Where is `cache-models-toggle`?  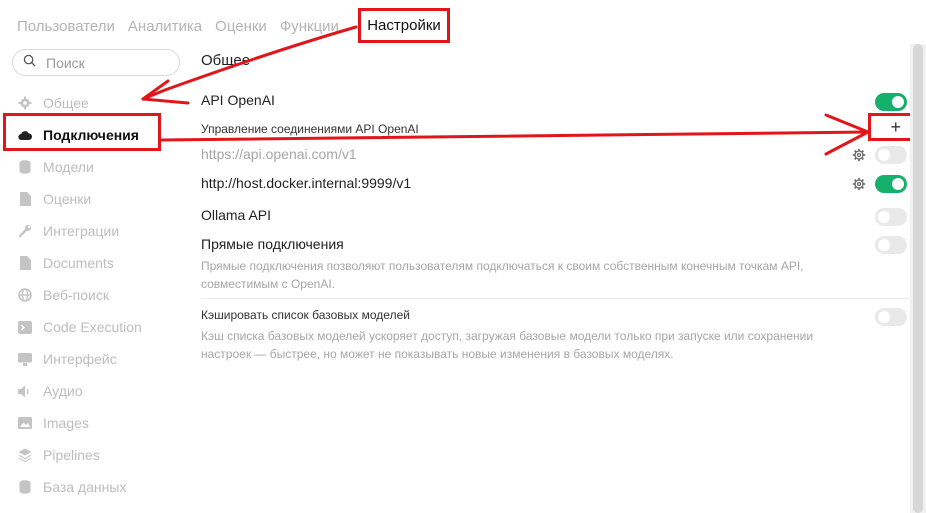
cache-models-toggle is located at coordinates (891, 317).